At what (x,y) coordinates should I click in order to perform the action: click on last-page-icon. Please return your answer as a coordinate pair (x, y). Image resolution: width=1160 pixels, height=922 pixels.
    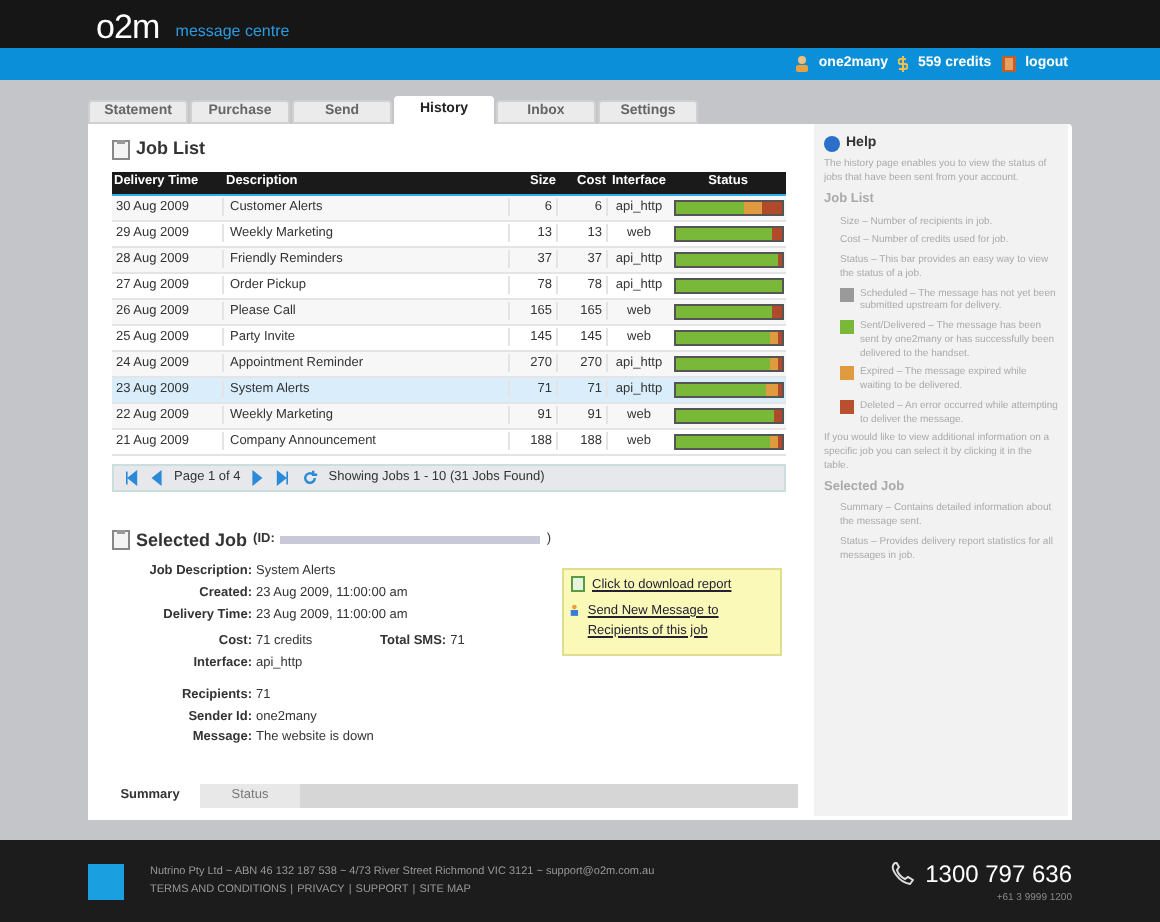
    Looking at the image, I should click on (284, 477).